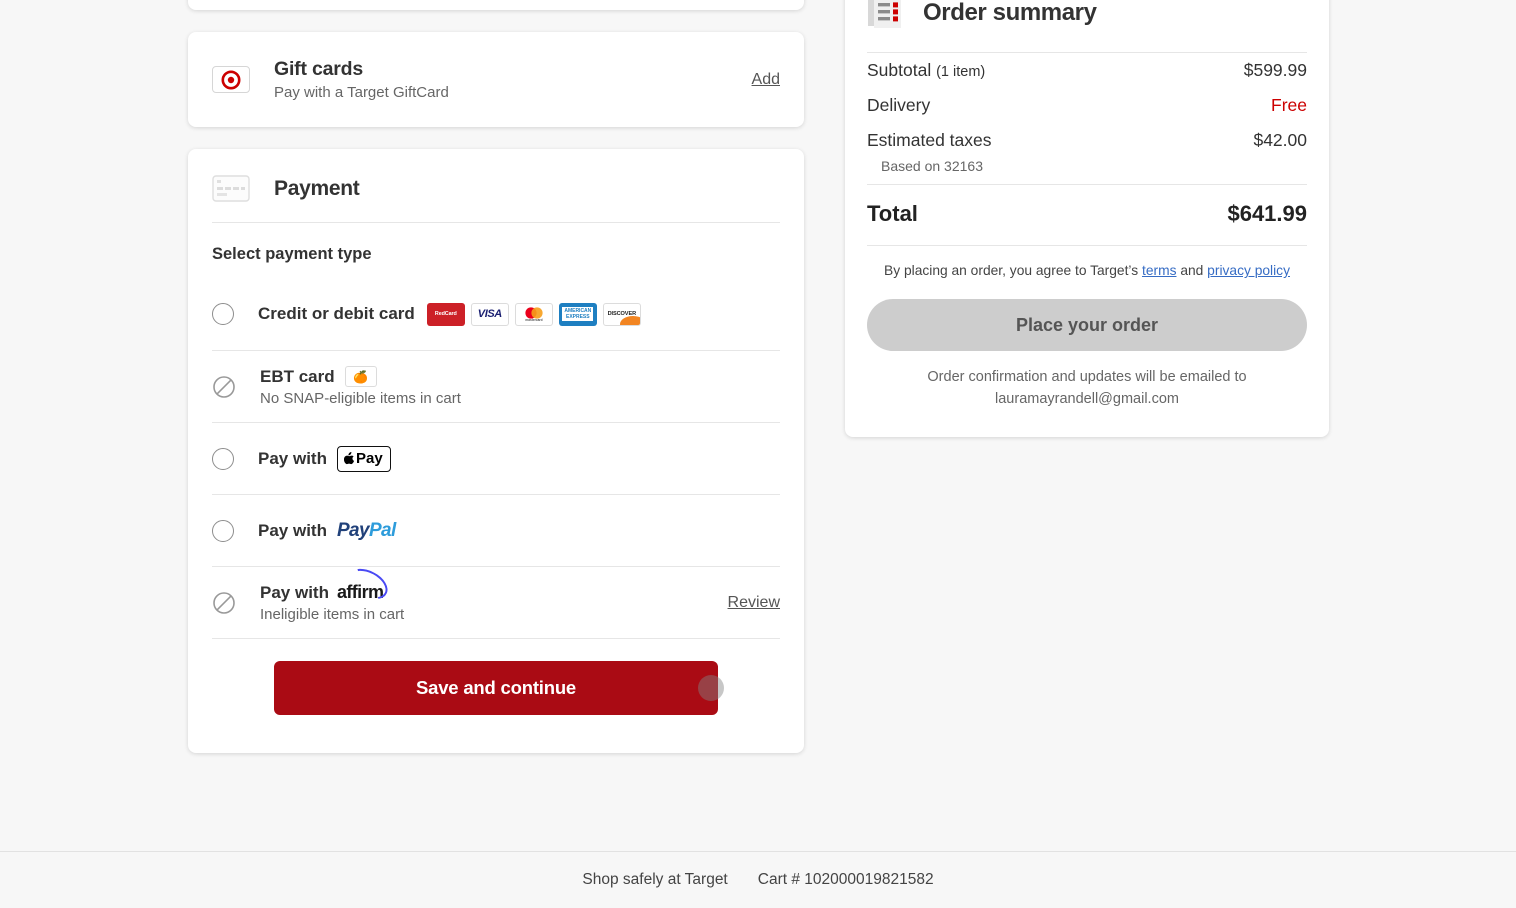 The height and width of the screenshot is (908, 1516). What do you see at coordinates (1087, 70) in the screenshot?
I see `summary-row-subtotal: Subtotal (1 item) $599.99` at bounding box center [1087, 70].